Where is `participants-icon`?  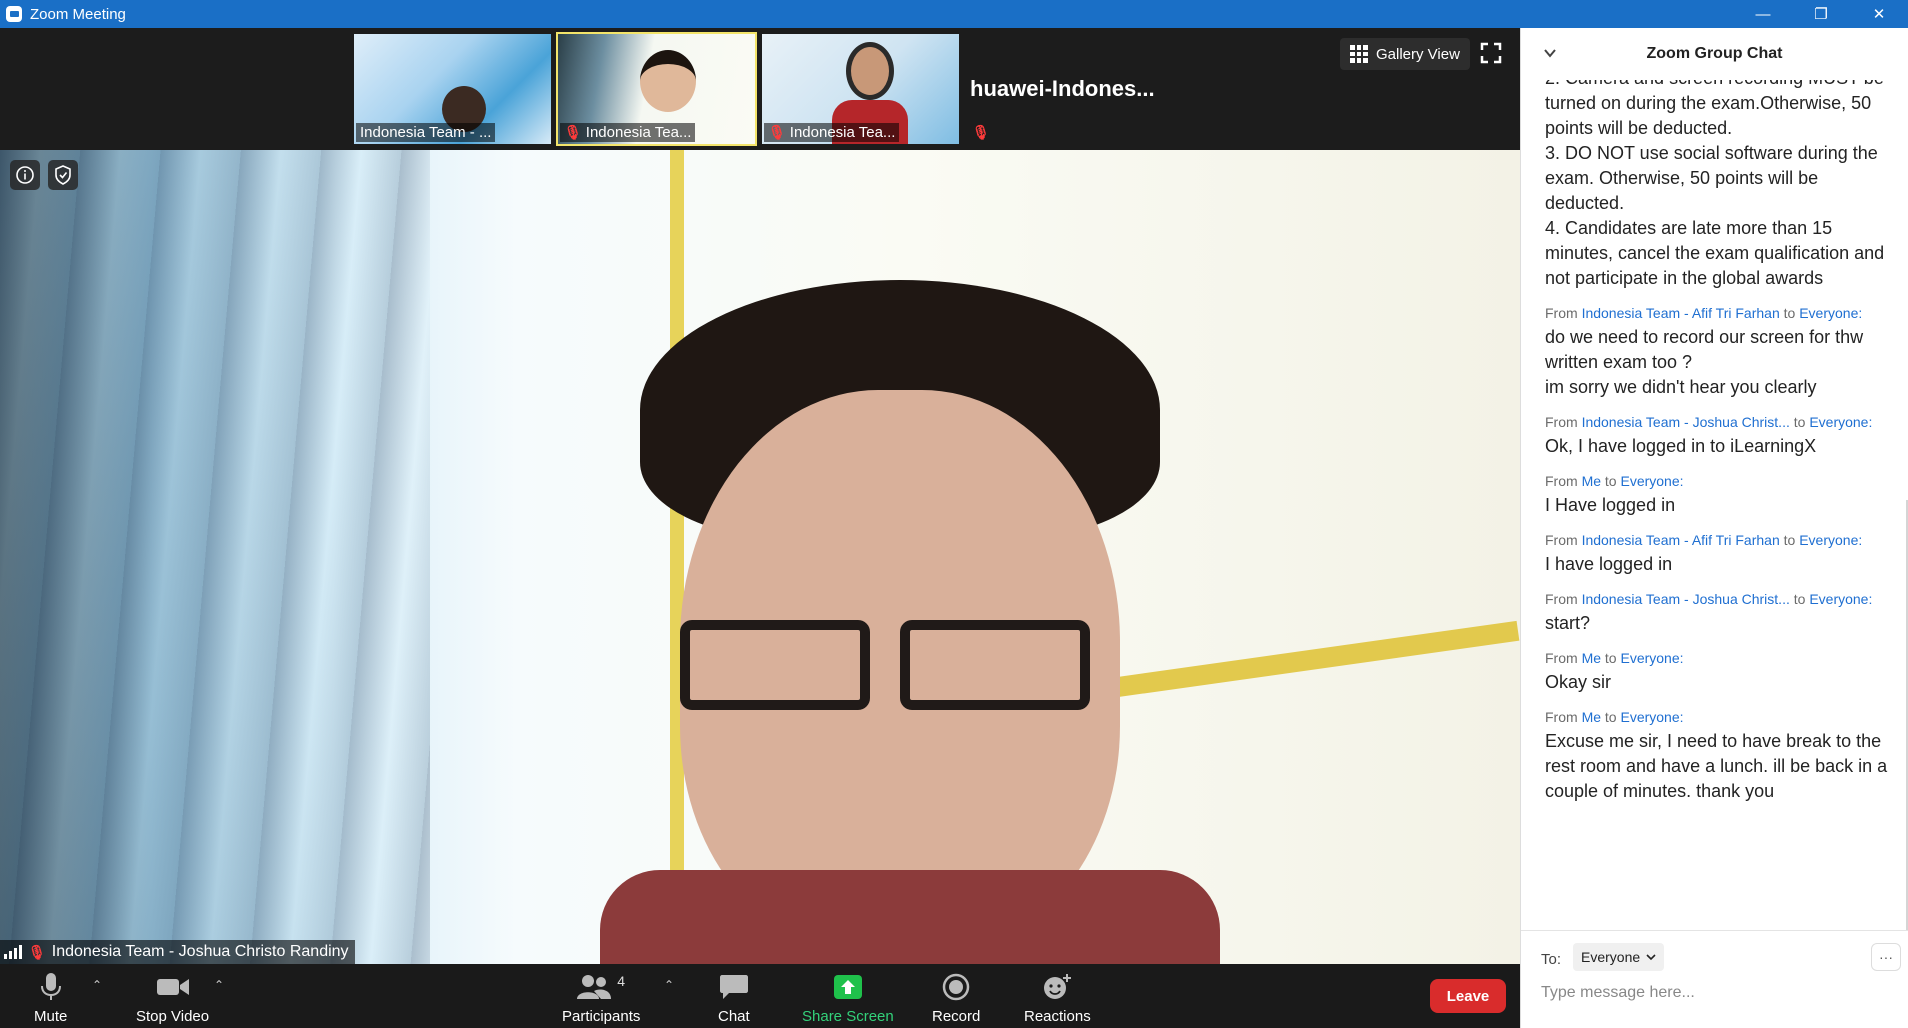 participants-icon is located at coordinates (594, 987).